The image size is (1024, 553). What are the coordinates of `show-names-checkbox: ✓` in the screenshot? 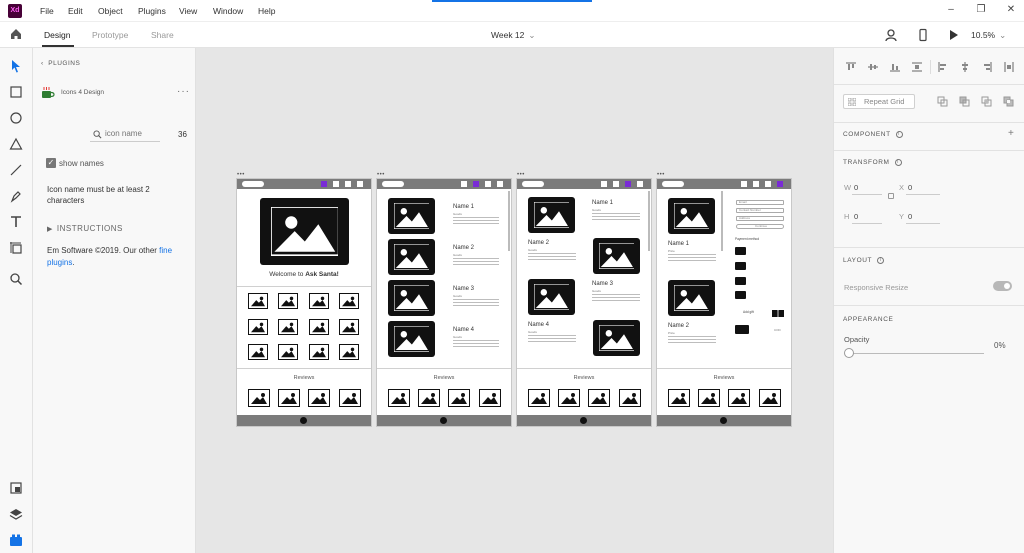 It's located at (51, 163).